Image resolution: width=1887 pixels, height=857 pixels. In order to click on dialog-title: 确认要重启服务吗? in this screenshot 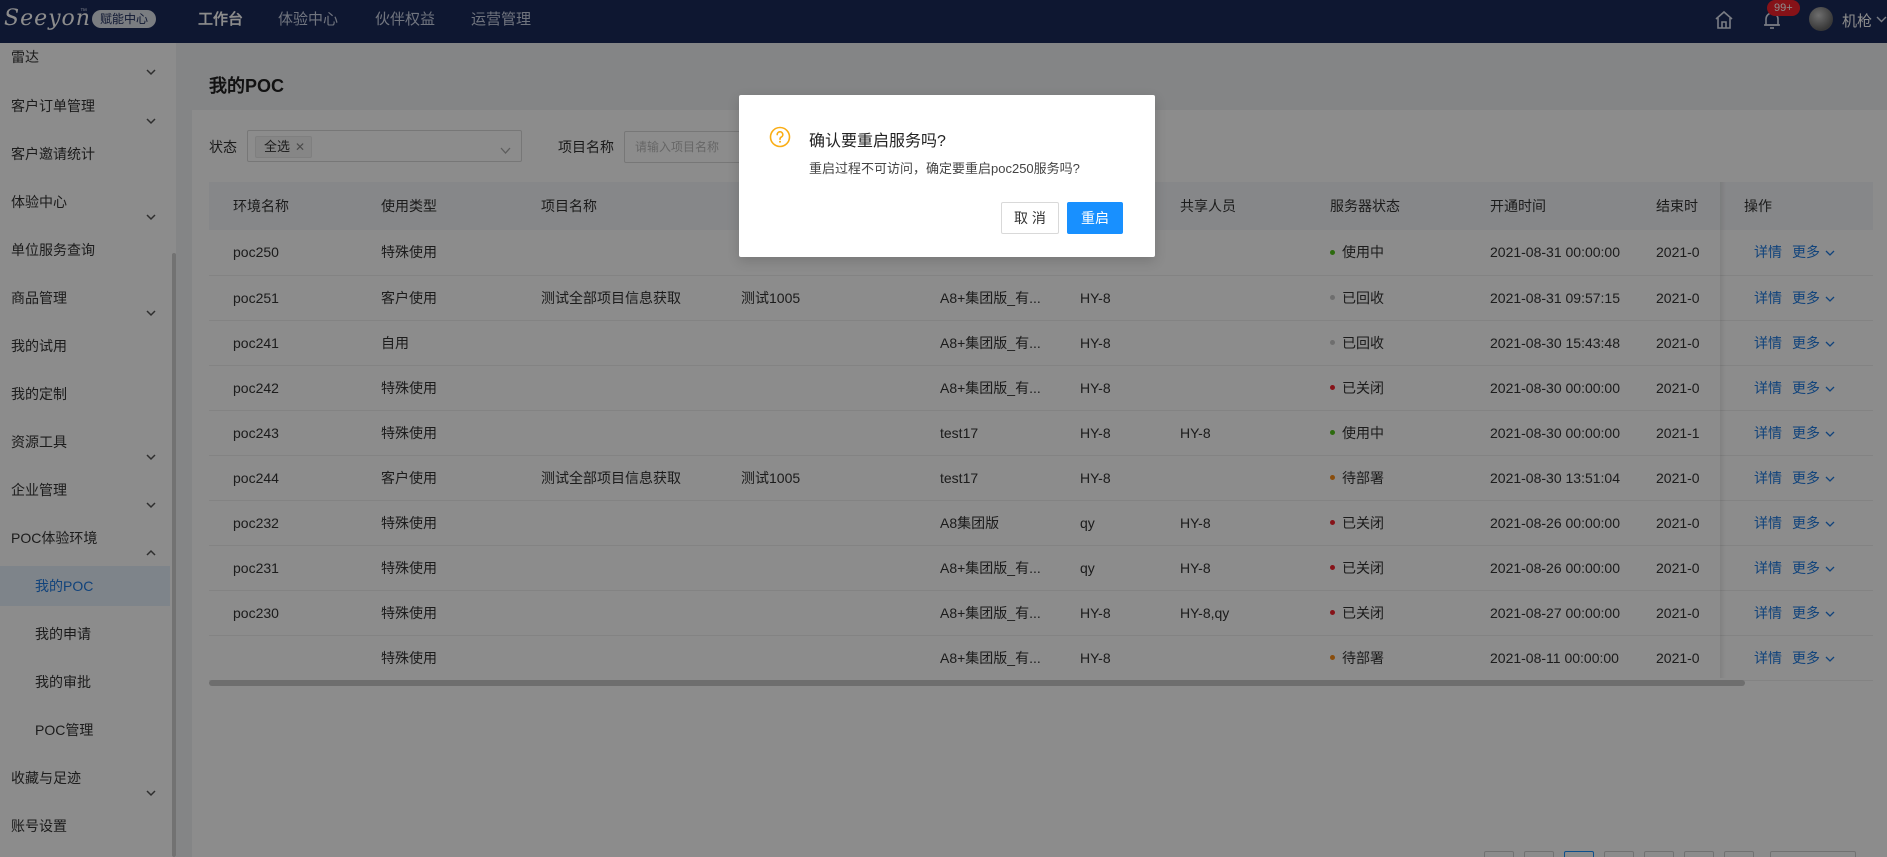, I will do `click(877, 141)`.